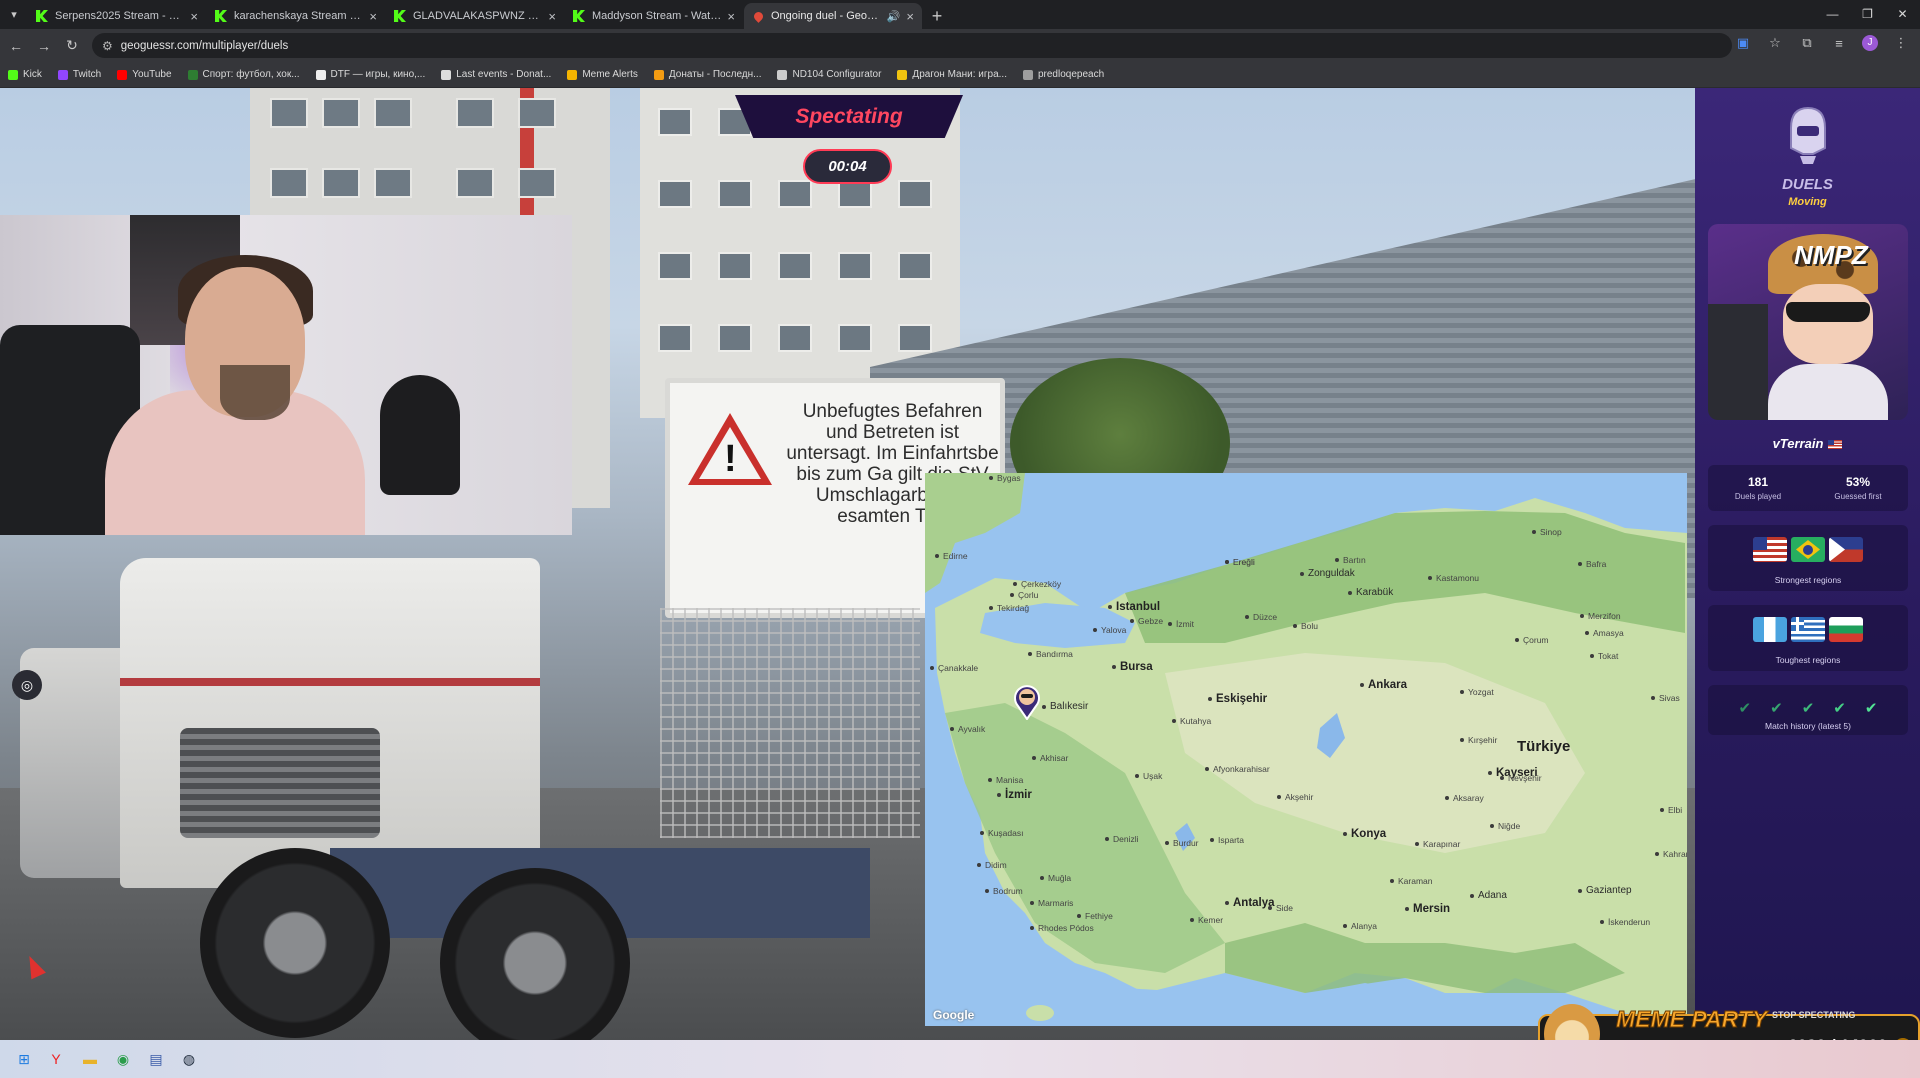 The image size is (1920, 1078). What do you see at coordinates (1807, 202) in the screenshot?
I see `mode-subtitle: Moving` at bounding box center [1807, 202].